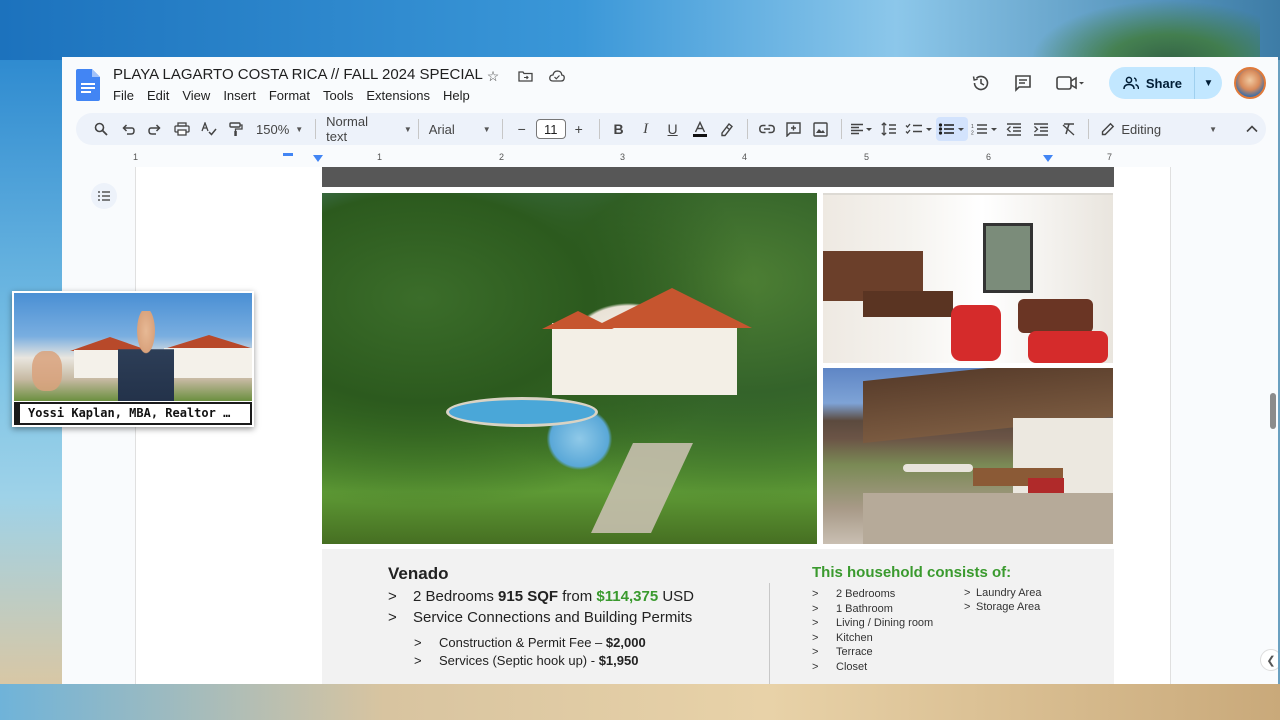 The height and width of the screenshot is (720, 1280). Describe the element at coordinates (981, 83) in the screenshot. I see `version-history-icon` at that location.